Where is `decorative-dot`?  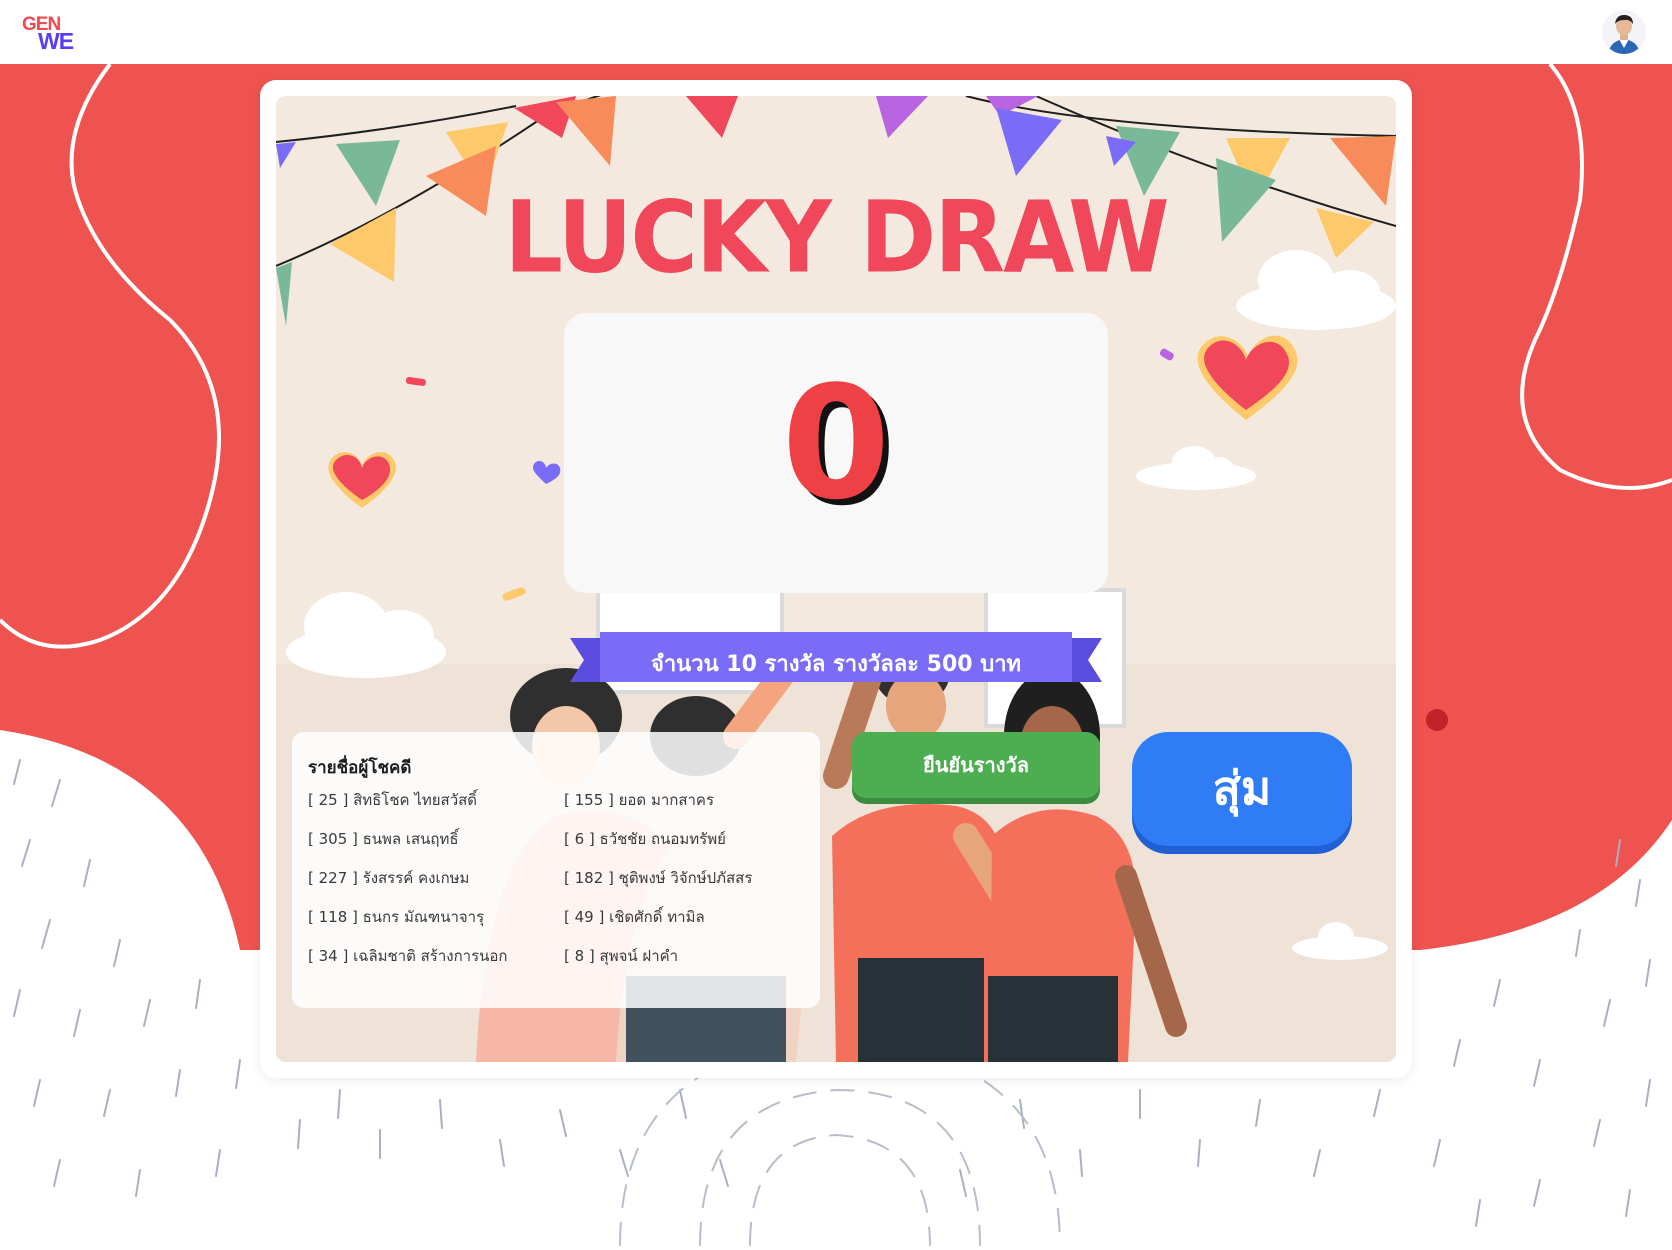
decorative-dot is located at coordinates (1437, 720).